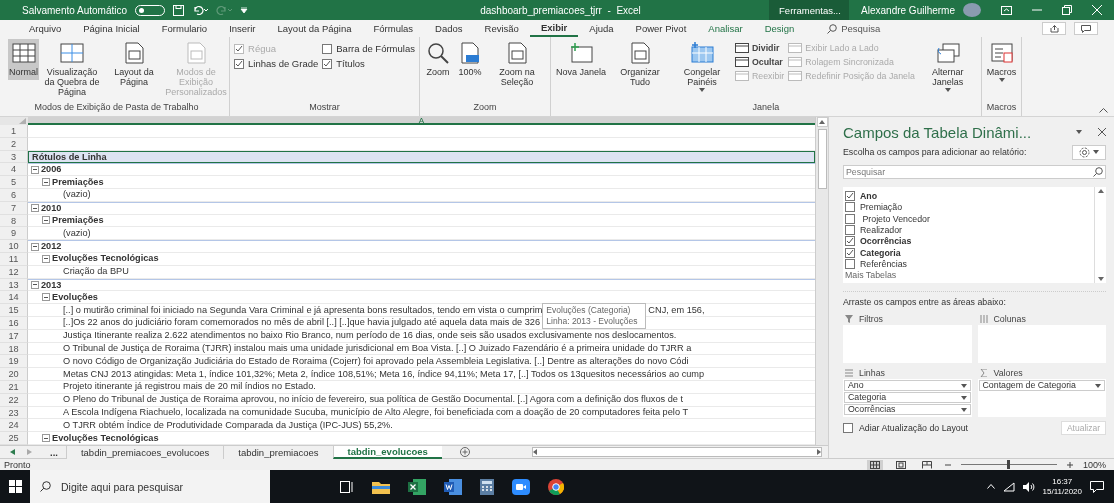  Describe the element at coordinates (974, 172) in the screenshot. I see `field-search-input: Pesquisar` at that location.